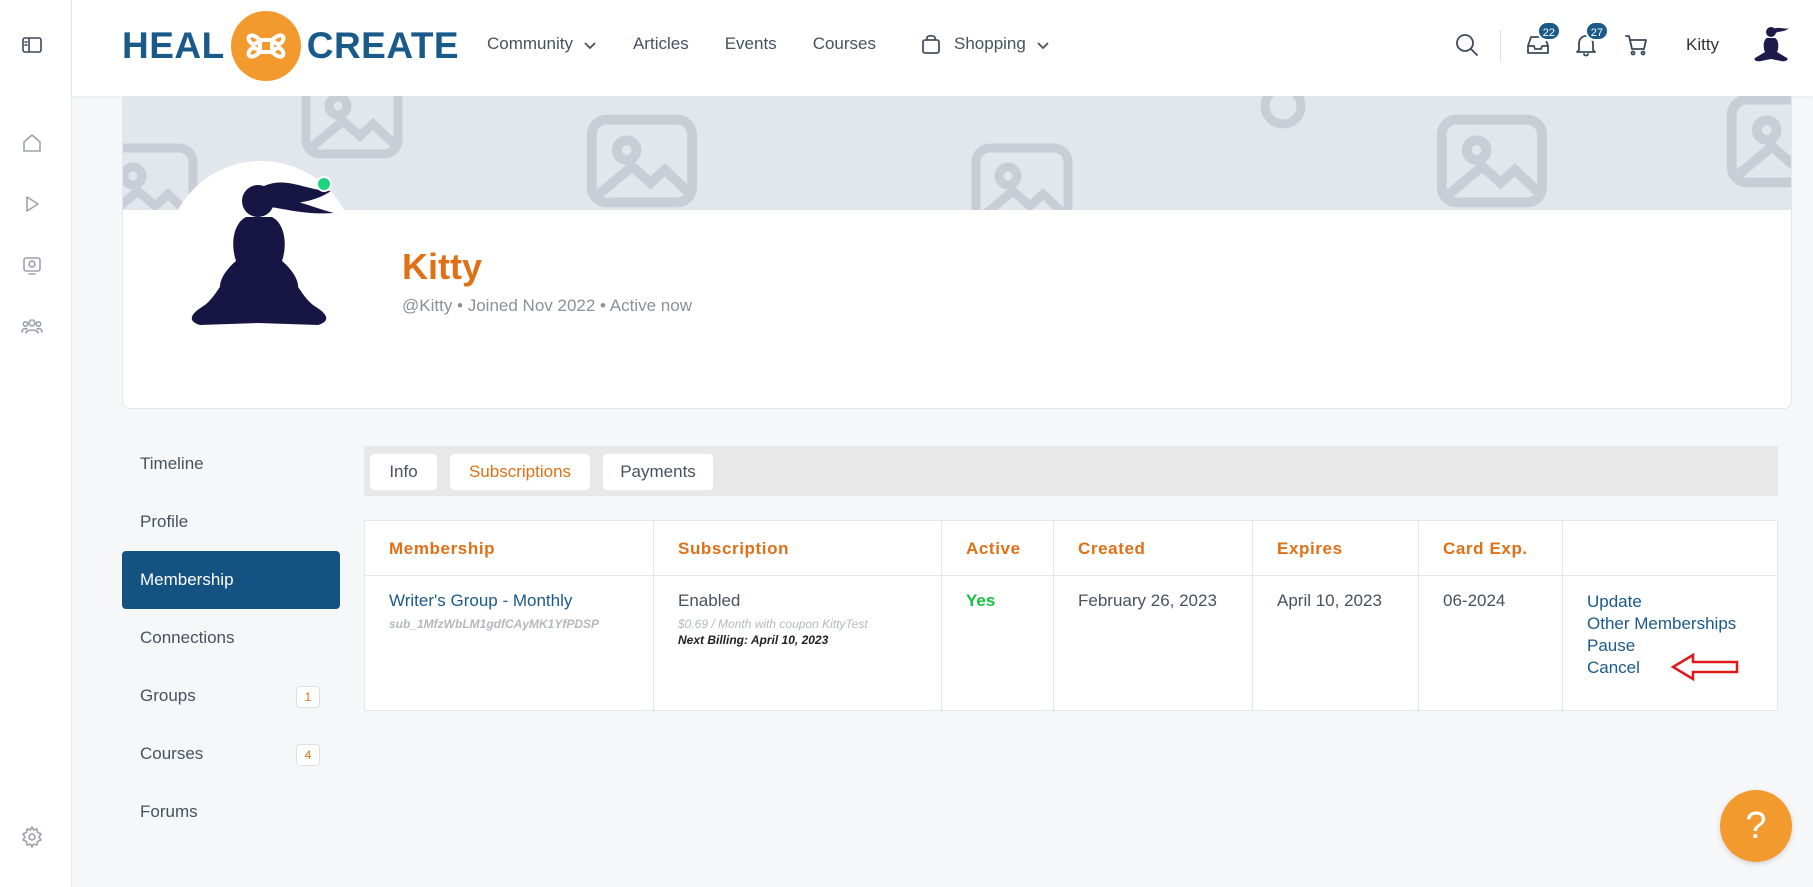 This screenshot has height=887, width=1813. What do you see at coordinates (164, 521) in the screenshot?
I see `sidebar-item-label: Profile` at bounding box center [164, 521].